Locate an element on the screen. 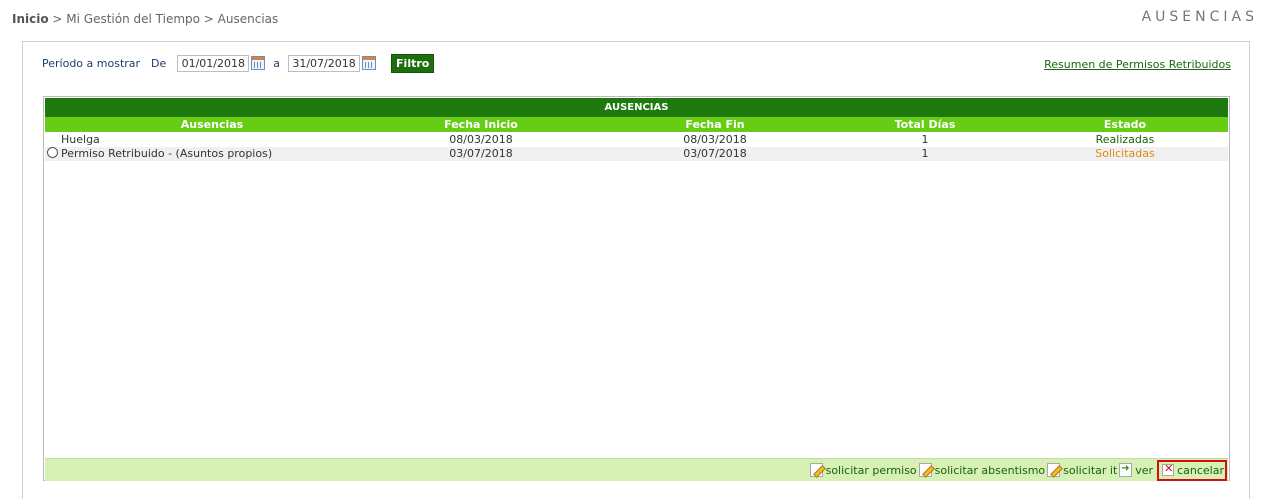 Image resolution: width=1272 pixels, height=499 pixels. cell-fecha-inicio: 08/03/2018 is located at coordinates (481, 139).